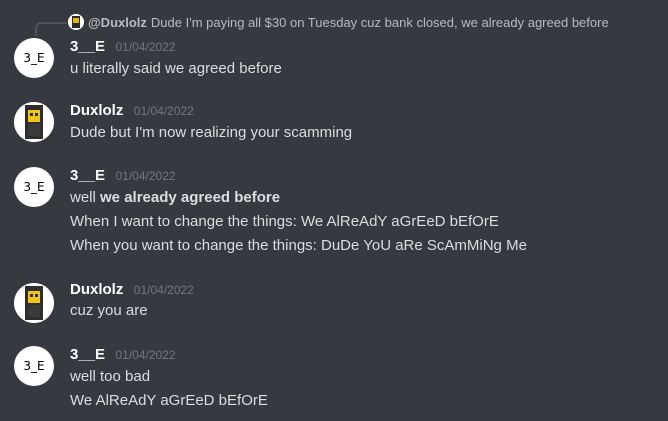 This screenshot has width=668, height=421. I want to click on message-text-bold: we already agreed before, so click(190, 197).